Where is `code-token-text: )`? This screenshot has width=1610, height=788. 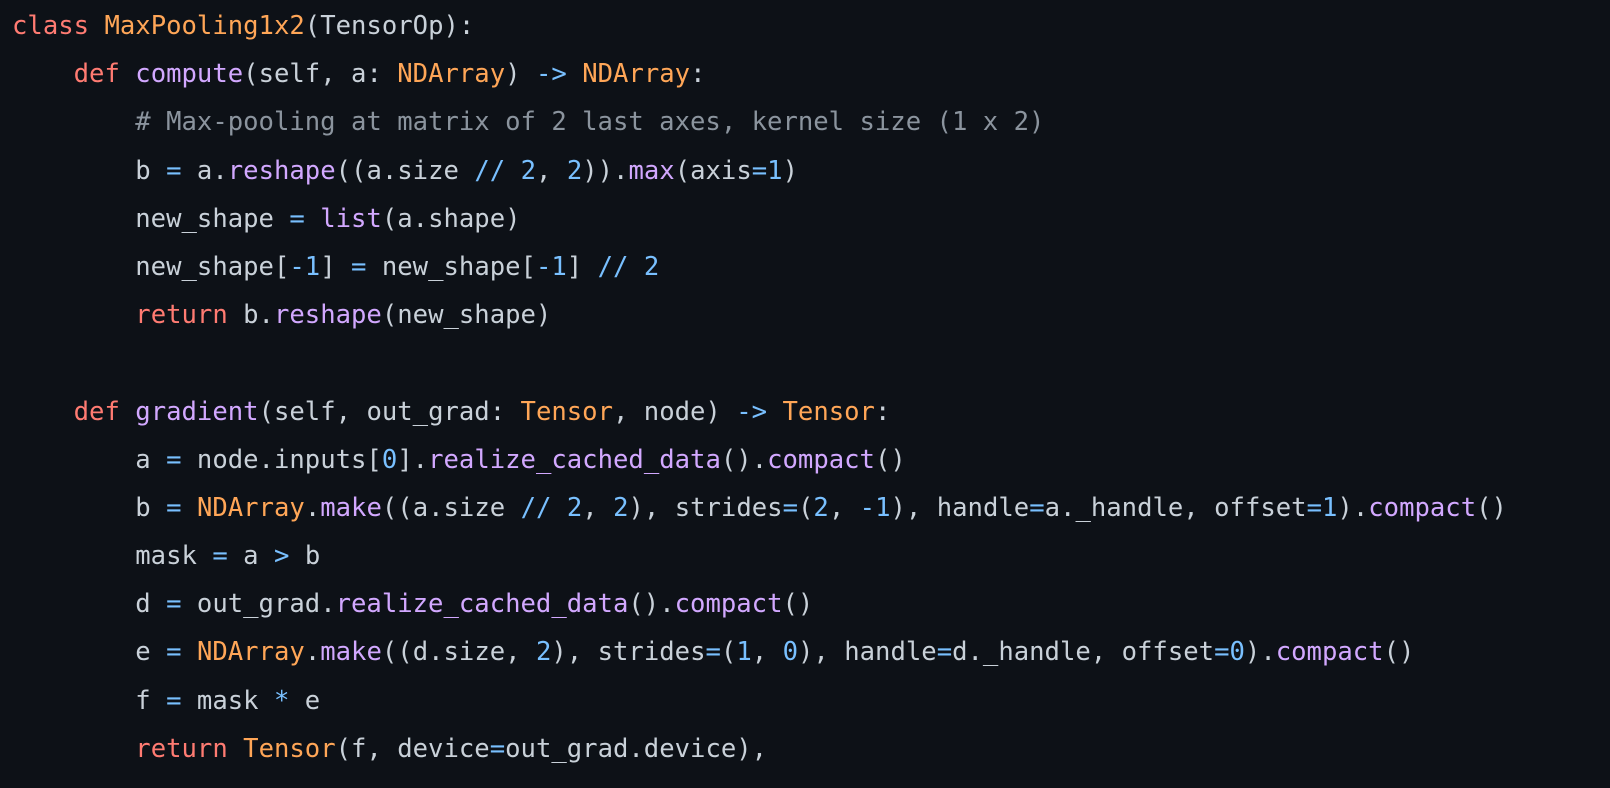 code-token-text: ) is located at coordinates (790, 170).